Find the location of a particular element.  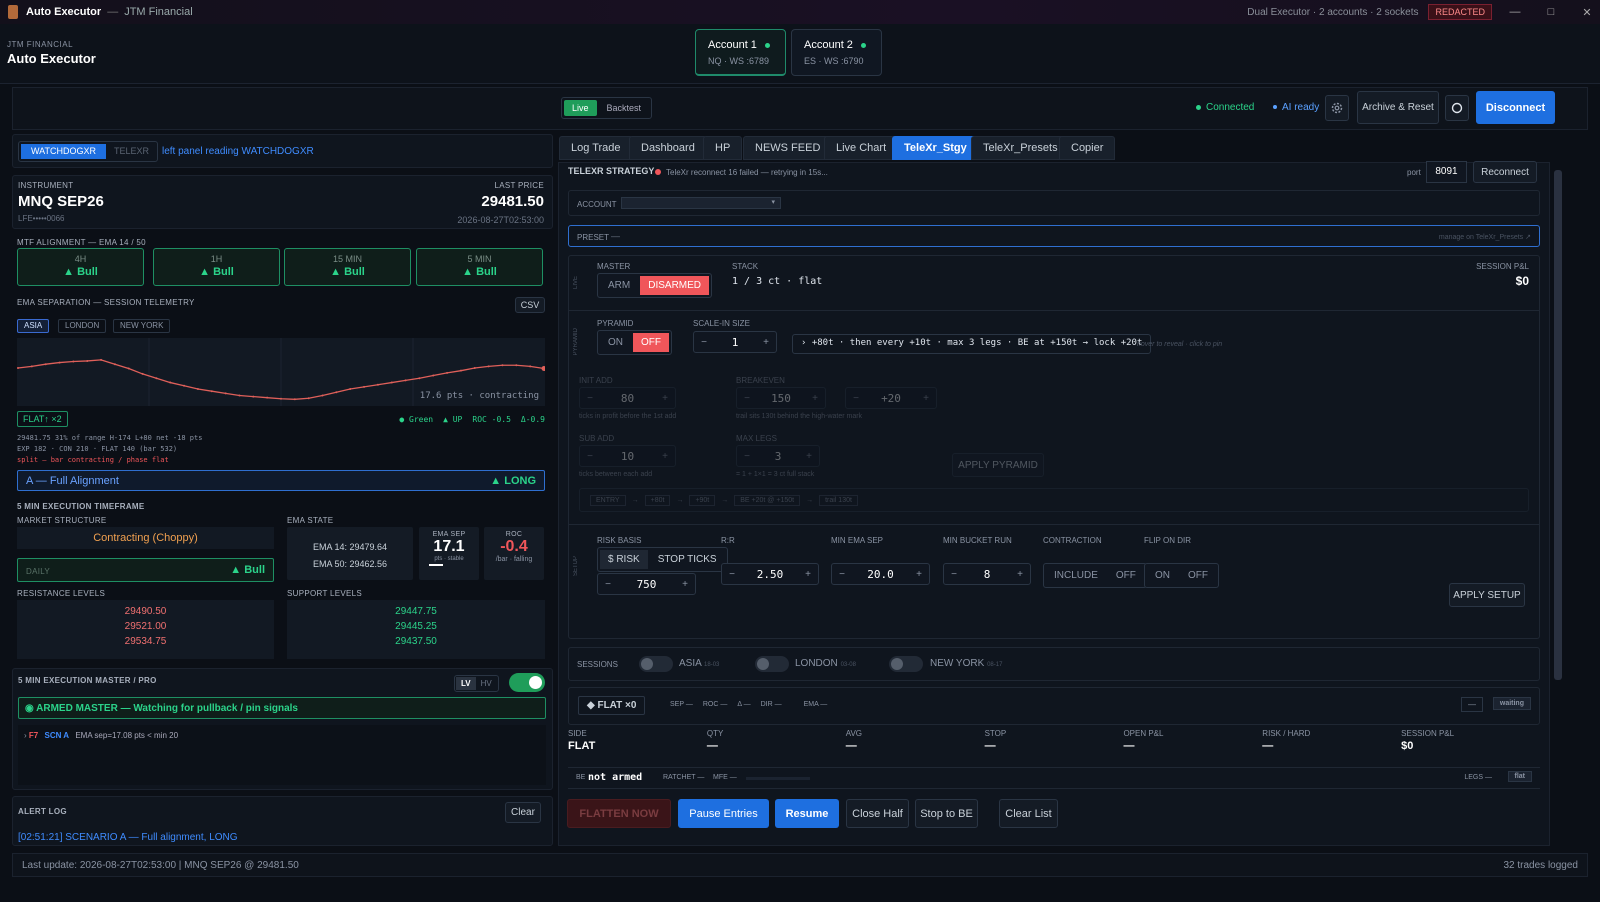

refresh-button is located at coordinates (1457, 108).